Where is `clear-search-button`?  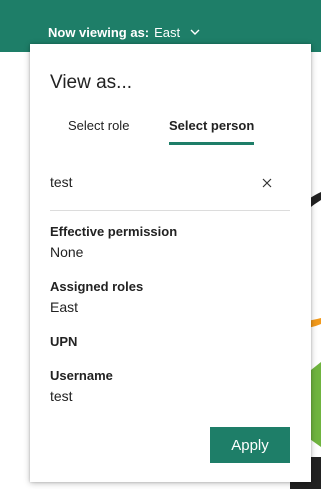
clear-search-button is located at coordinates (267, 184).